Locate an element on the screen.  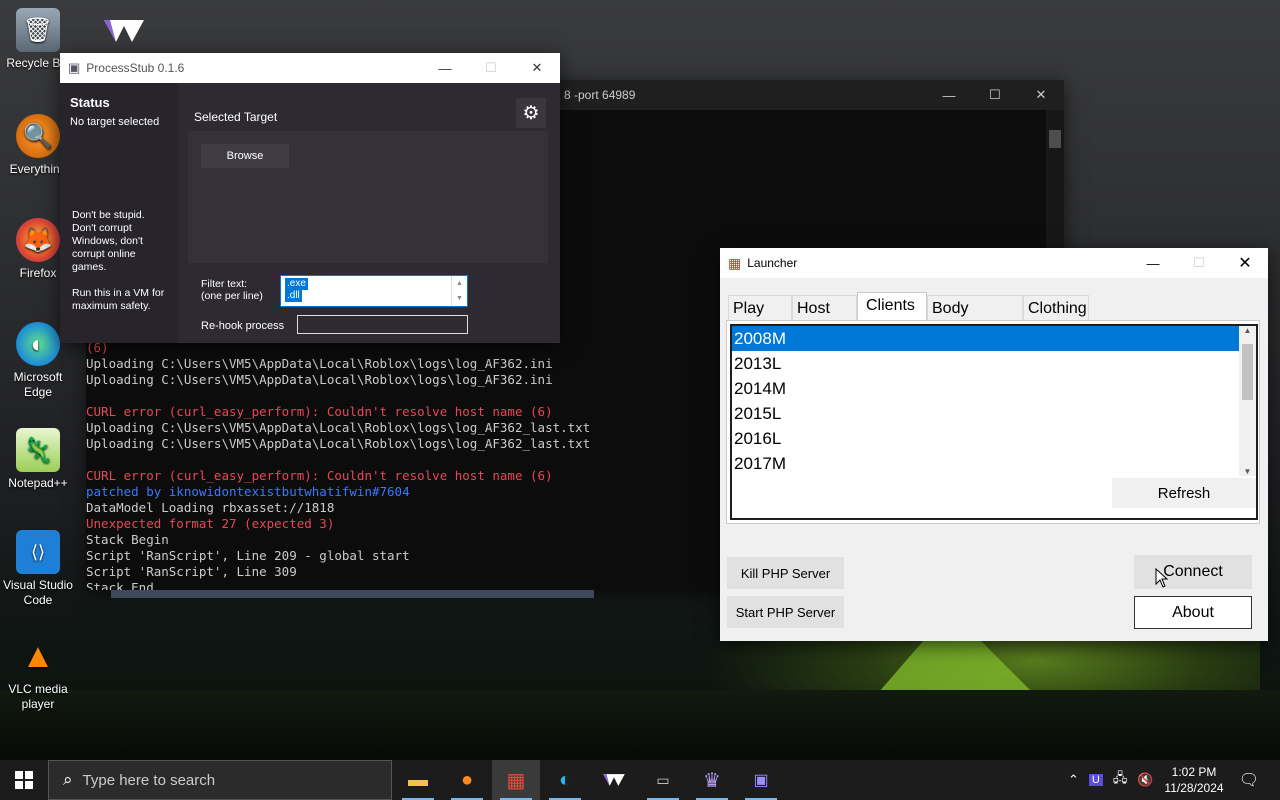
firefox-taskbar-icon: ● is located at coordinates (467, 780).